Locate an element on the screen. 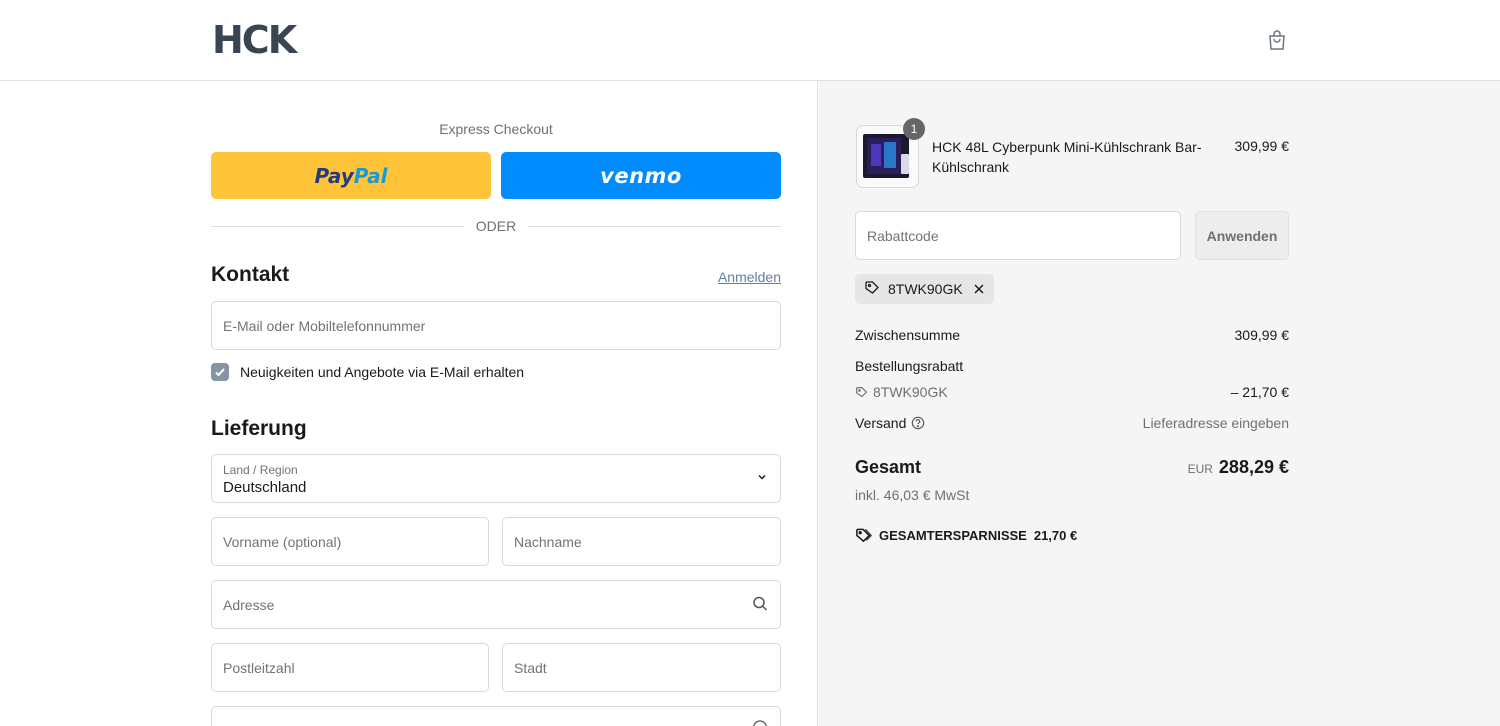  first-name-placeholder: Vorname (optional) is located at coordinates (282, 541).